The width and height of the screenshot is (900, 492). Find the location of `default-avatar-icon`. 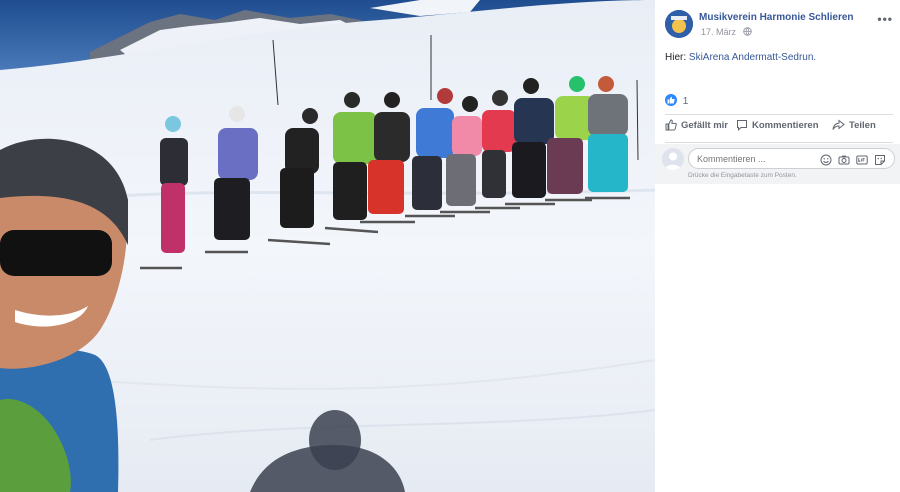

default-avatar-icon is located at coordinates (673, 159).